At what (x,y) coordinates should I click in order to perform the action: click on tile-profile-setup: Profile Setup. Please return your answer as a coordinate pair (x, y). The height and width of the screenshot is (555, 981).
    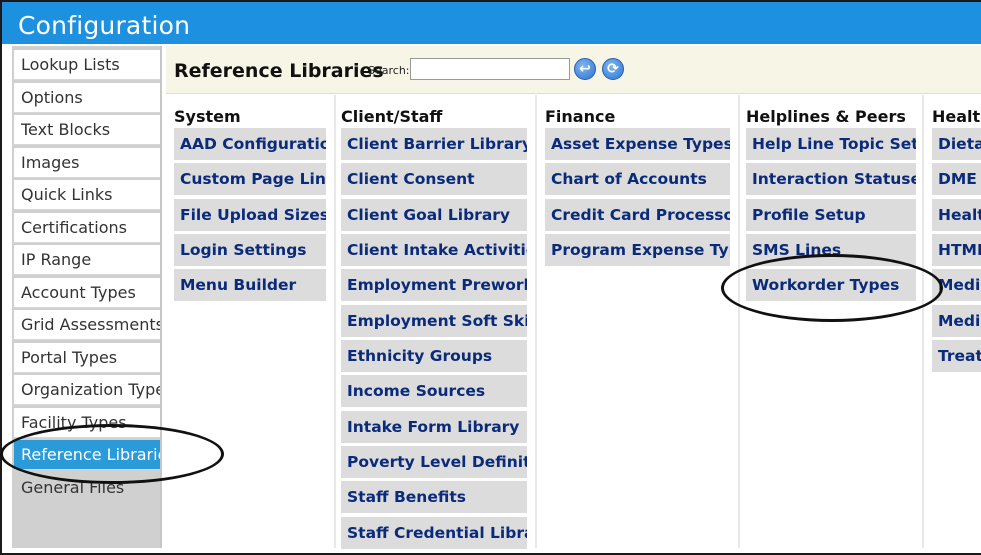
    Looking at the image, I should click on (831, 215).